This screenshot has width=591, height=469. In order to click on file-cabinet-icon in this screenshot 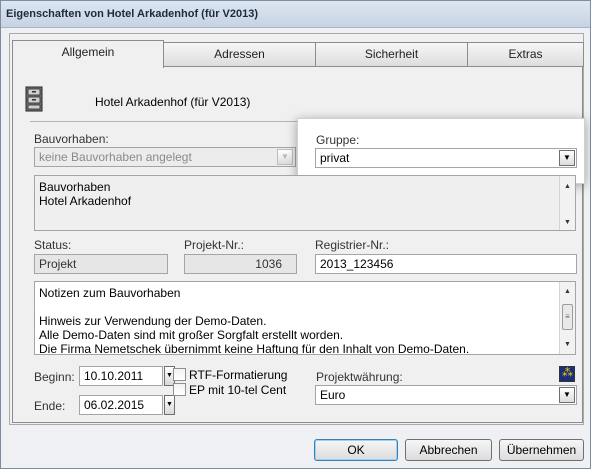, I will do `click(34, 99)`.